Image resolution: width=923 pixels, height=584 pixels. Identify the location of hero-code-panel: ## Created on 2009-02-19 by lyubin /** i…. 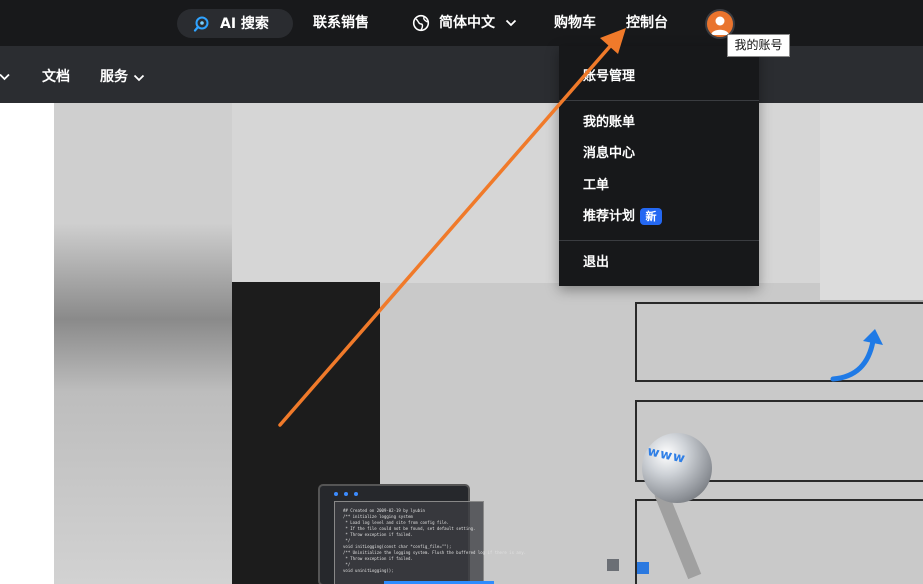
(430, 542).